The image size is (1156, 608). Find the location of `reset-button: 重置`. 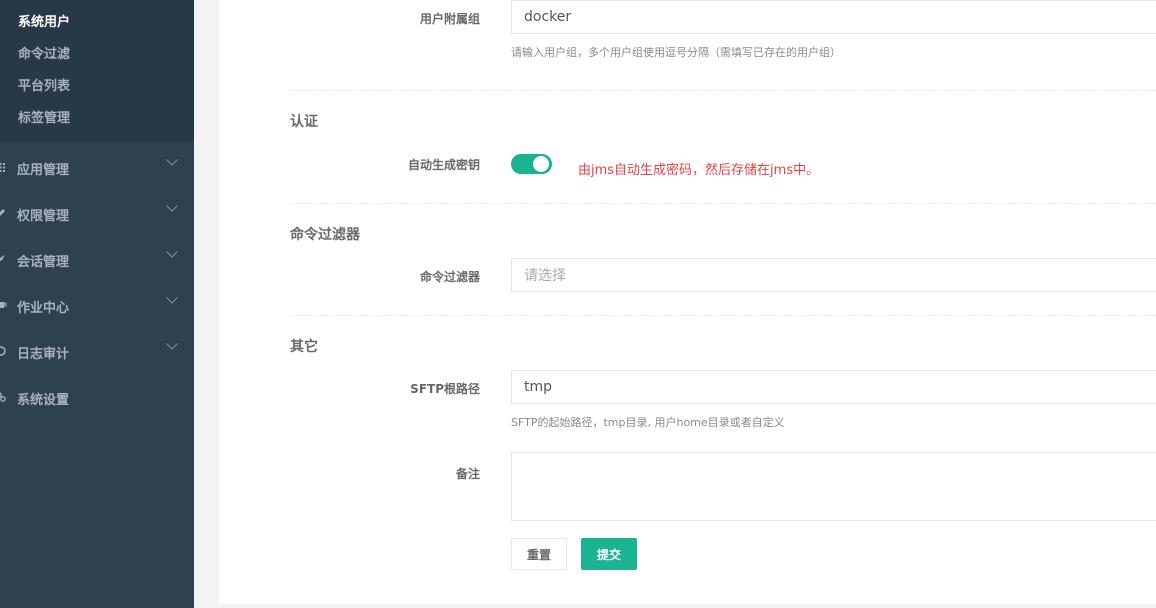

reset-button: 重置 is located at coordinates (539, 554).